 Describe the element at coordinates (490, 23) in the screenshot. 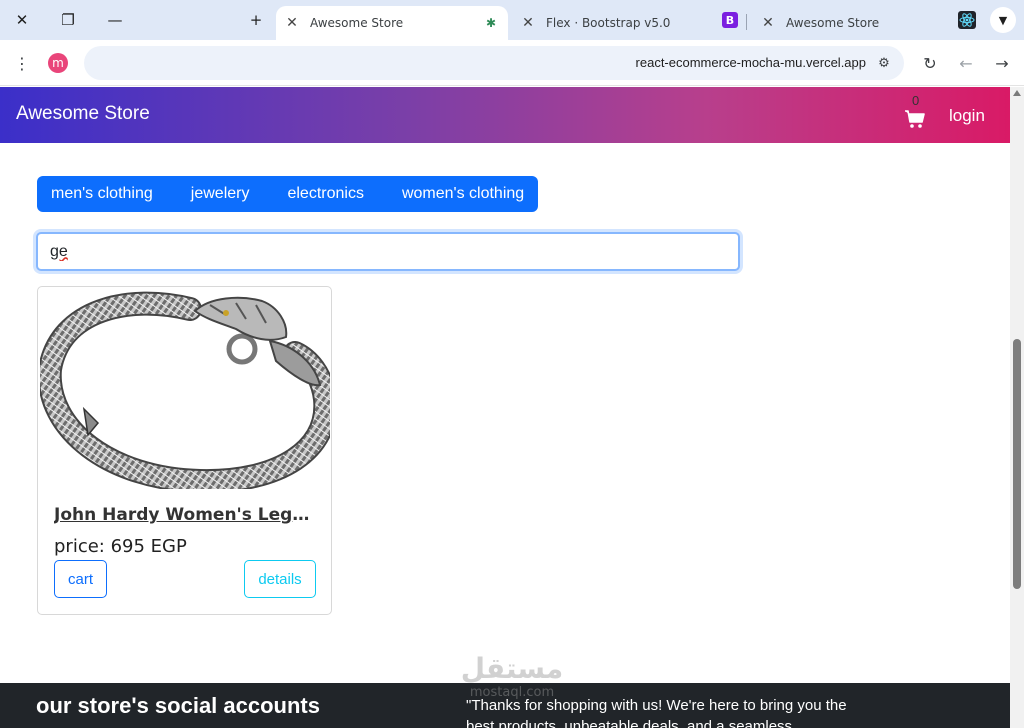

I see `leaf-icon: ✱` at that location.